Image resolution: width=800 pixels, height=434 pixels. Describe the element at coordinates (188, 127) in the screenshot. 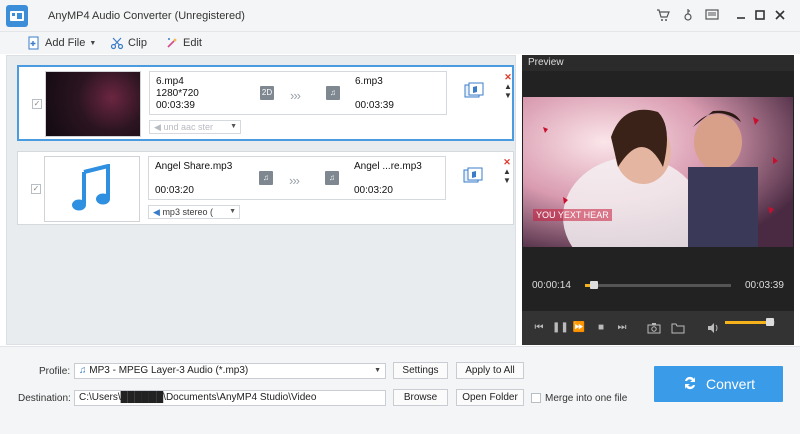

I see `audio-track-label: und aac ster` at that location.